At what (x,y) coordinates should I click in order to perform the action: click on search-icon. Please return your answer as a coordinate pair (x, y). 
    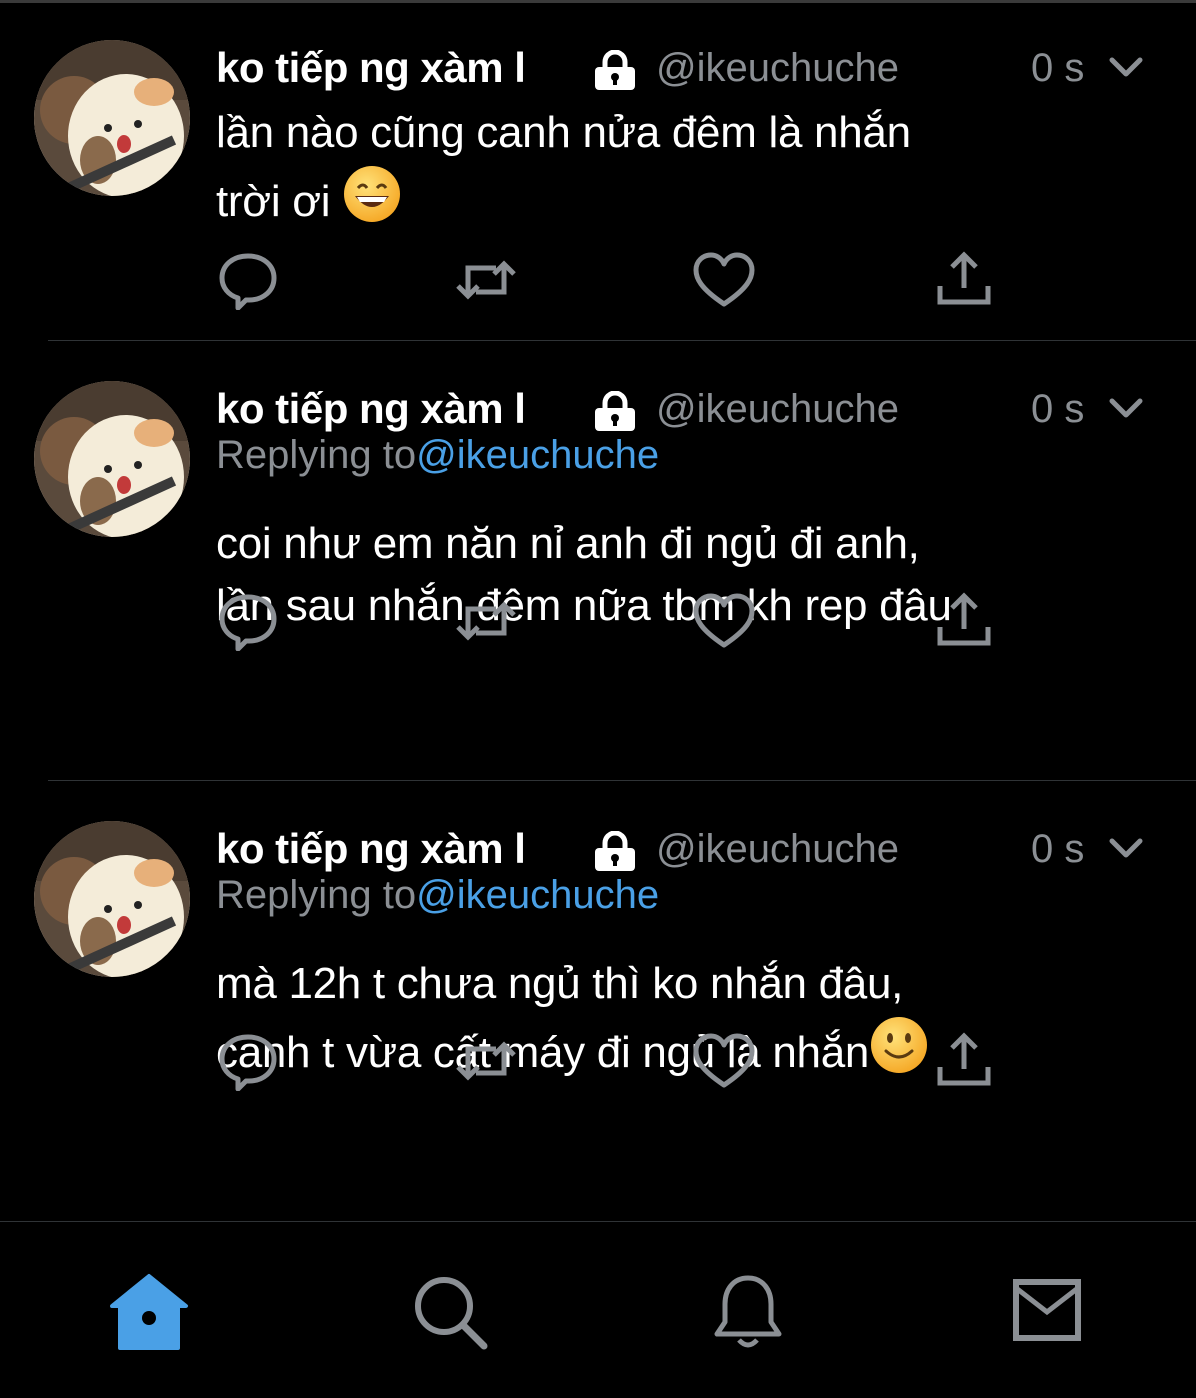
    Looking at the image, I should click on (449, 1311).